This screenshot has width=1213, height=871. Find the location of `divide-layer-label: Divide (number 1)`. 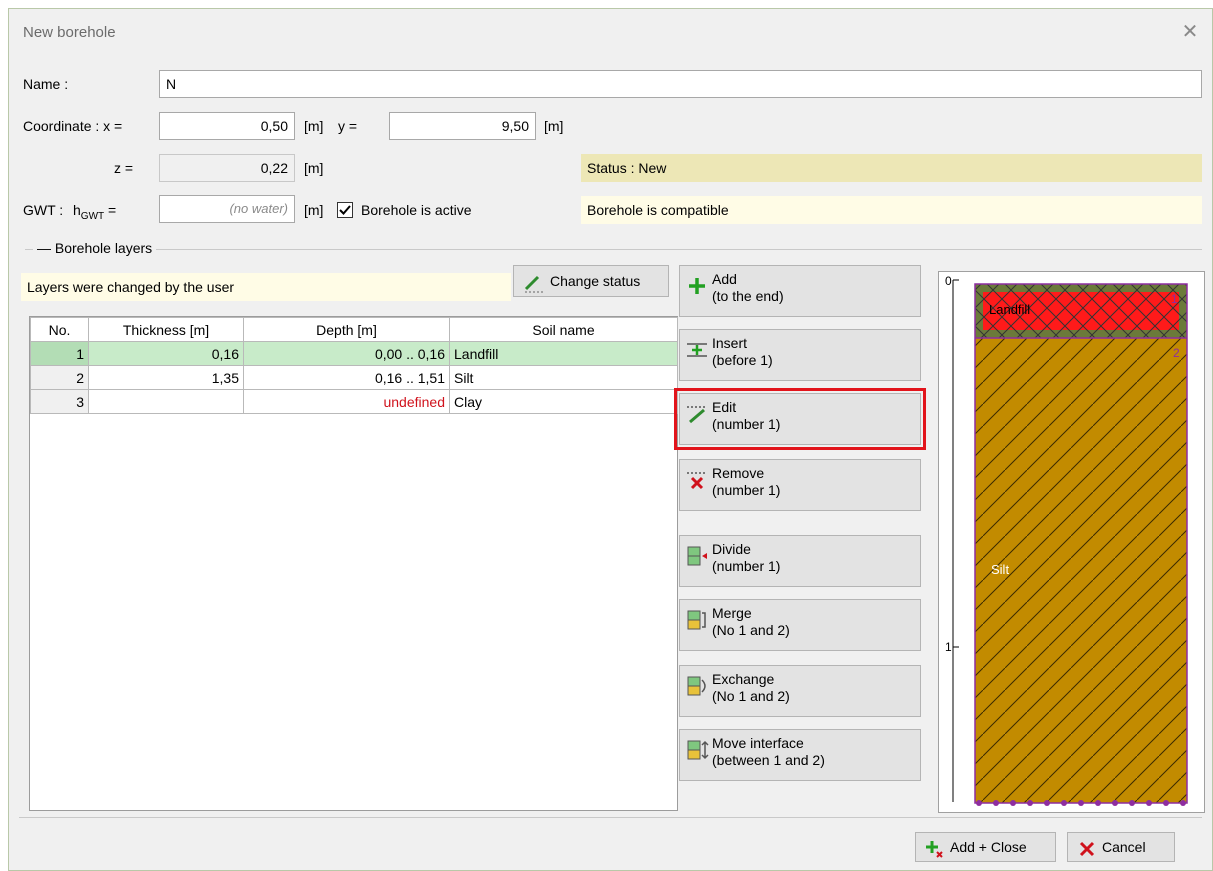

divide-layer-label: Divide (number 1) is located at coordinates (746, 557).